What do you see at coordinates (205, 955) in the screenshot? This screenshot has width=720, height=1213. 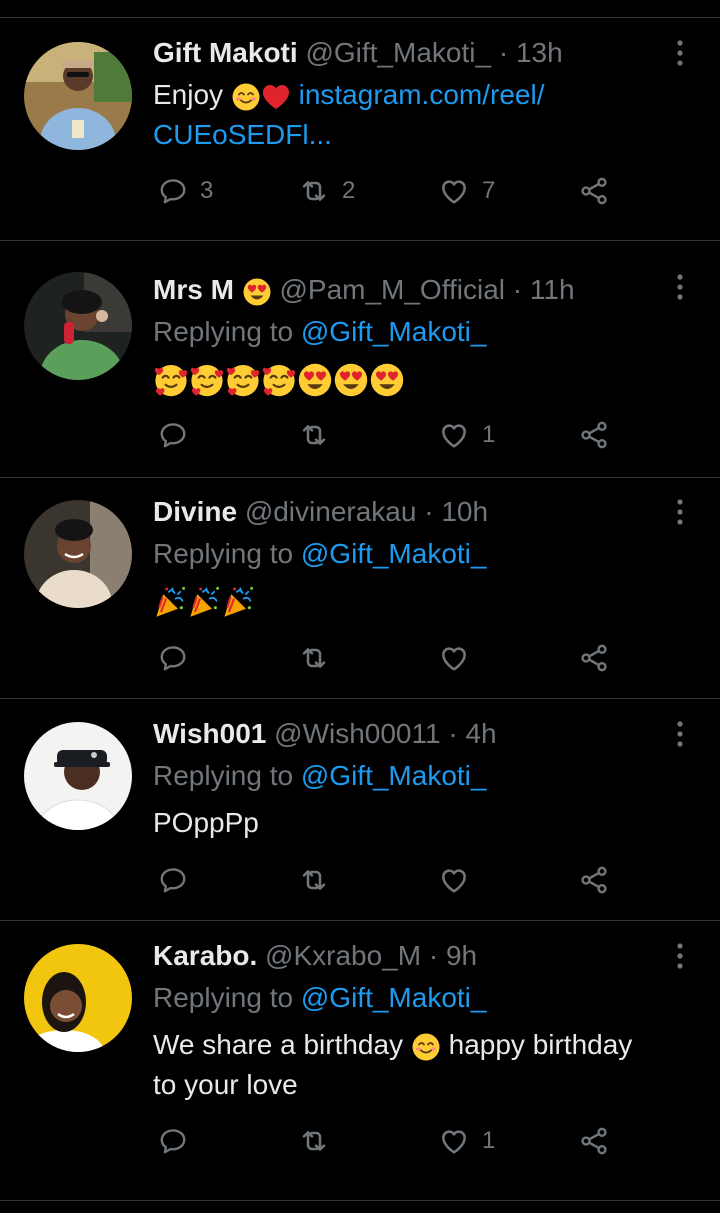 I see `display-name: Karabo.` at bounding box center [205, 955].